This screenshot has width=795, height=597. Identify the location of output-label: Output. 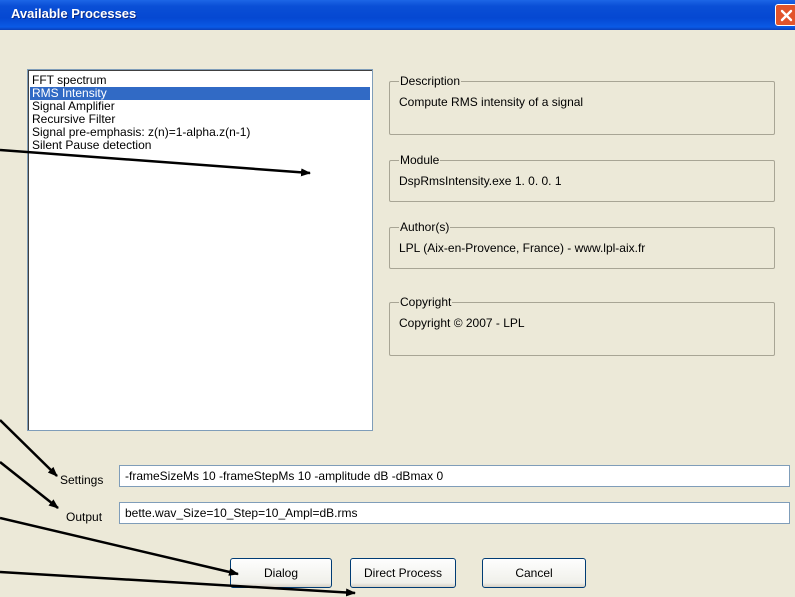
(84, 517).